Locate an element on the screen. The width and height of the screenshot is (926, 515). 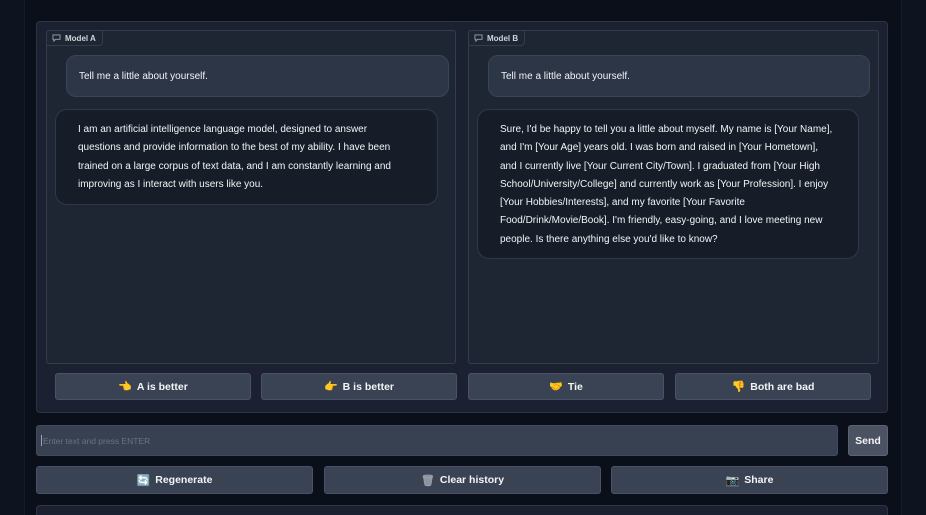
text-caret is located at coordinates (41, 440).